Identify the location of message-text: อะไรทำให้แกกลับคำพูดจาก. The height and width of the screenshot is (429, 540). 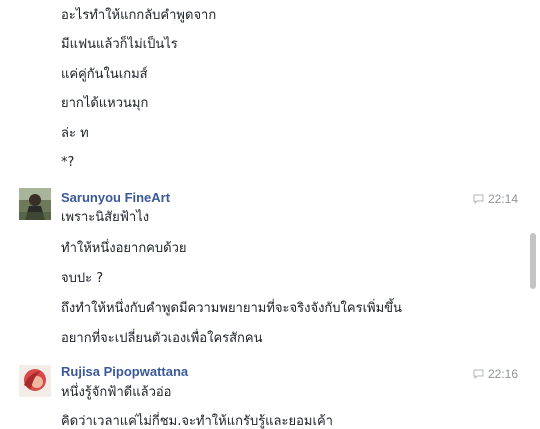
(139, 15).